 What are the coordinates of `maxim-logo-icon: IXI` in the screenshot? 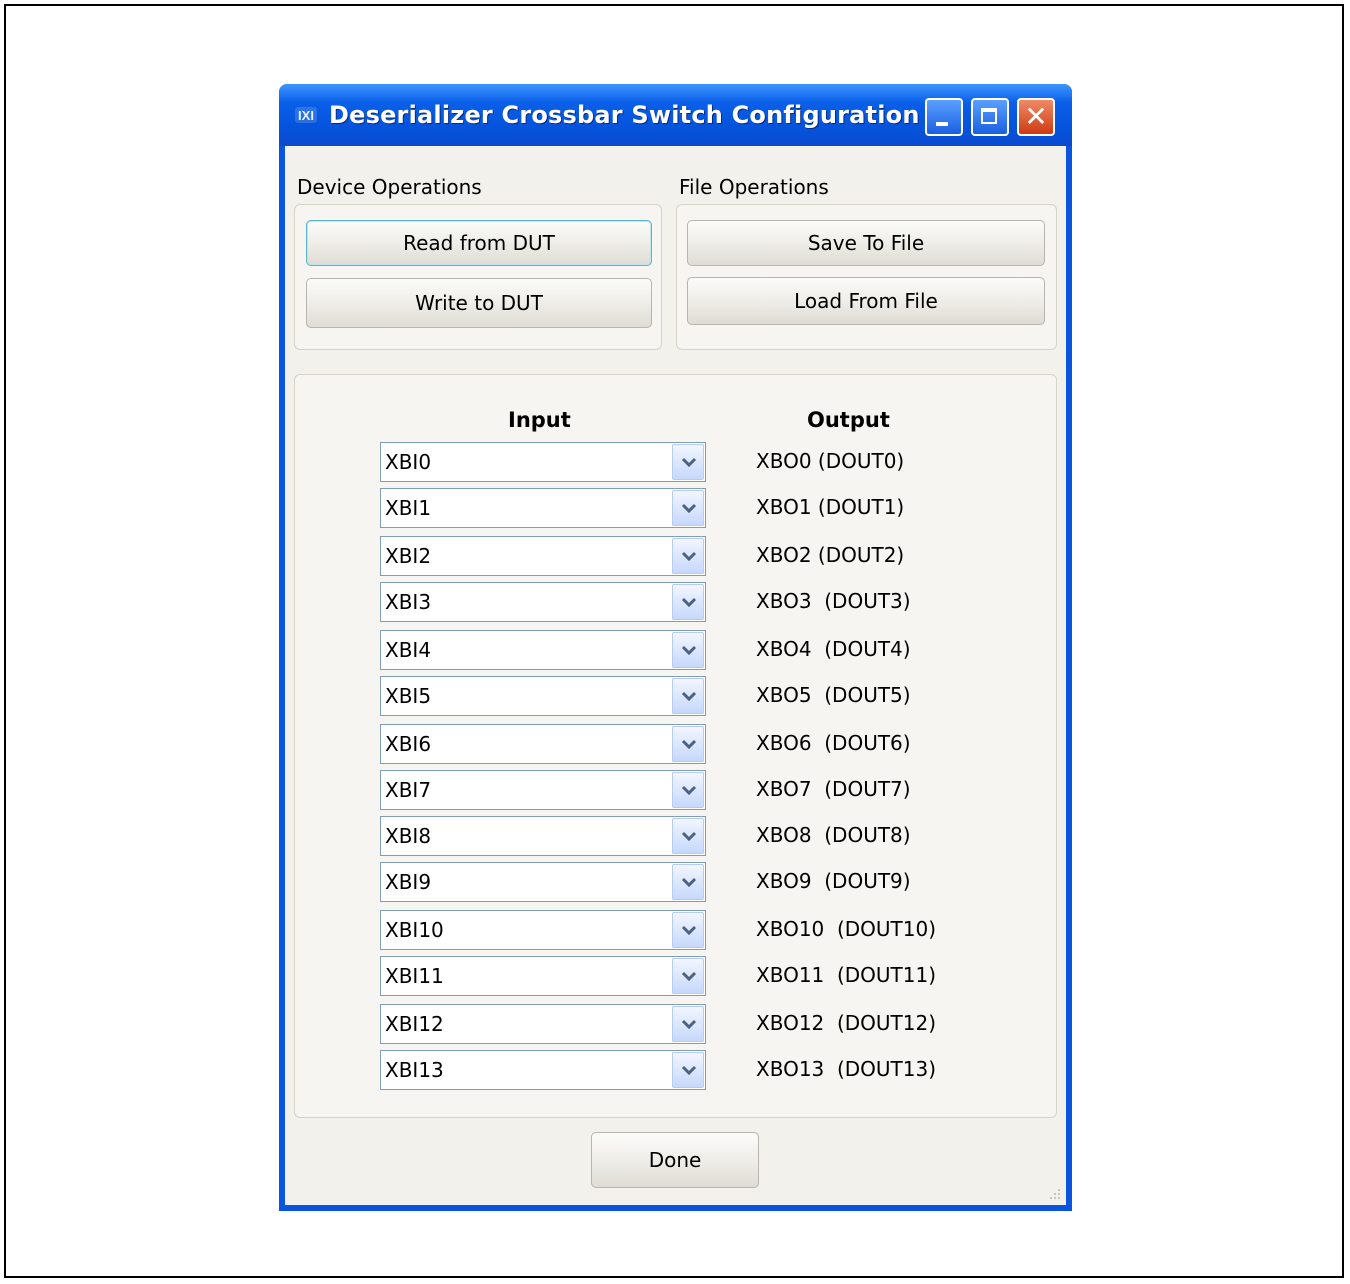 It's located at (306, 116).